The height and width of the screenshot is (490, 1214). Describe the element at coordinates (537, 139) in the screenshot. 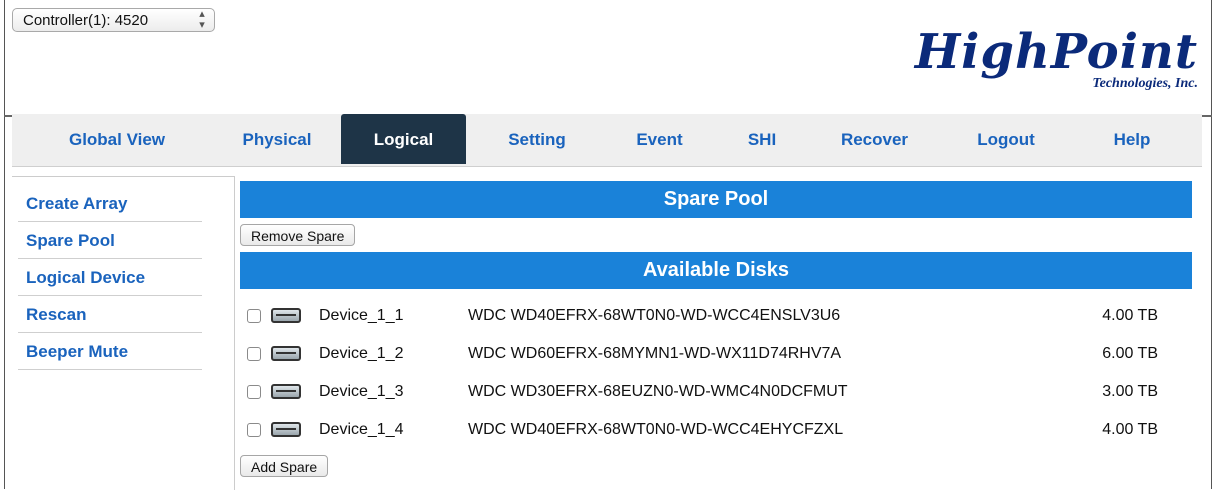

I see `nav-tab-setting: Setting` at that location.